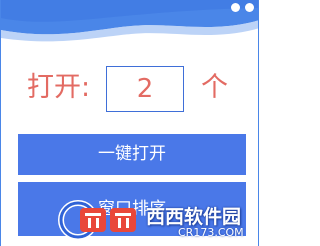 The width and height of the screenshot is (320, 246). I want to click on open-count-unit: 个, so click(214, 87).